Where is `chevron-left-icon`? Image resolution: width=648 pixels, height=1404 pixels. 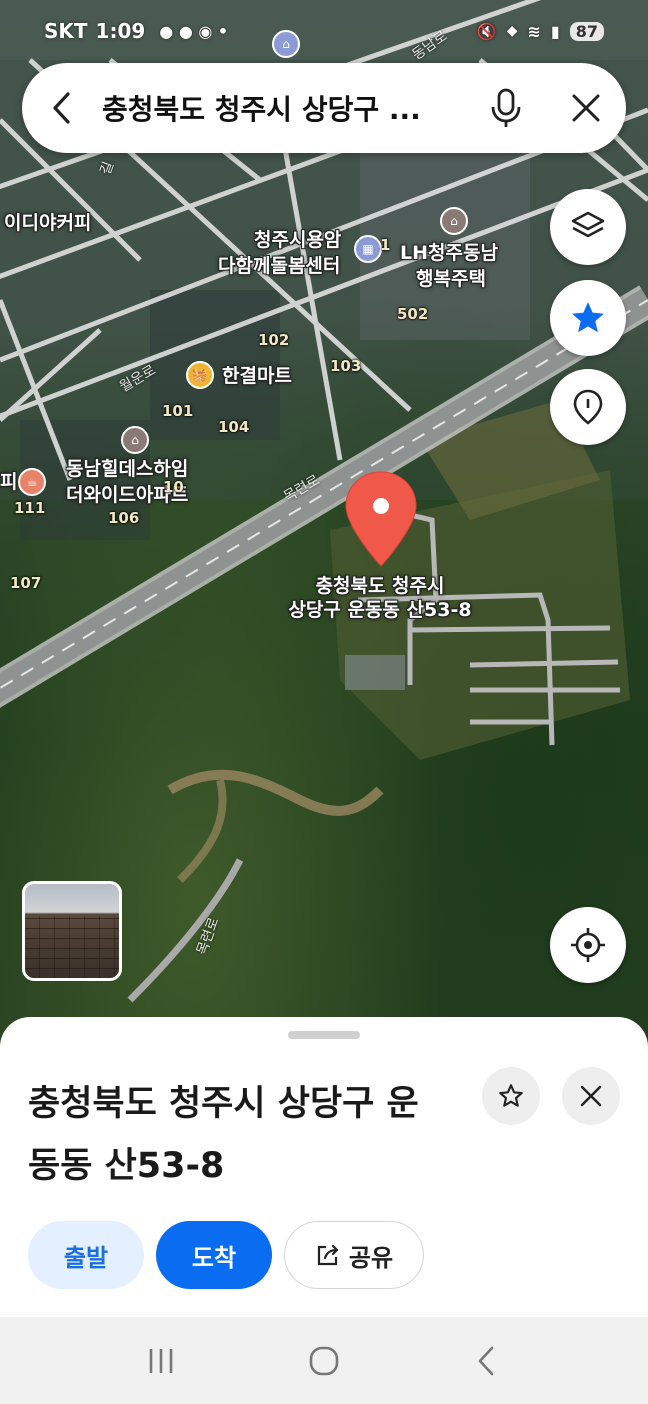 chevron-left-icon is located at coordinates (61, 108).